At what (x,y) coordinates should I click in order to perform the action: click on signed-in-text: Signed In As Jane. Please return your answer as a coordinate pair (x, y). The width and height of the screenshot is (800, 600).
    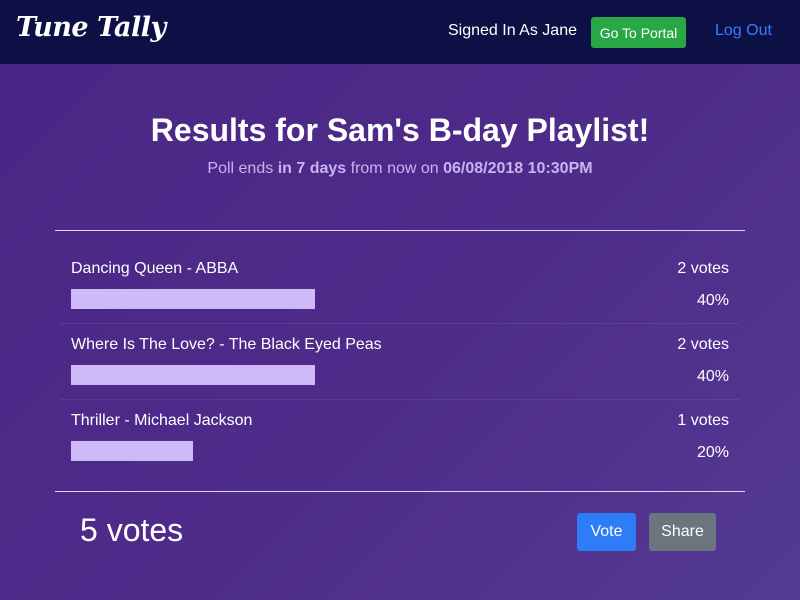
    Looking at the image, I should click on (512, 30).